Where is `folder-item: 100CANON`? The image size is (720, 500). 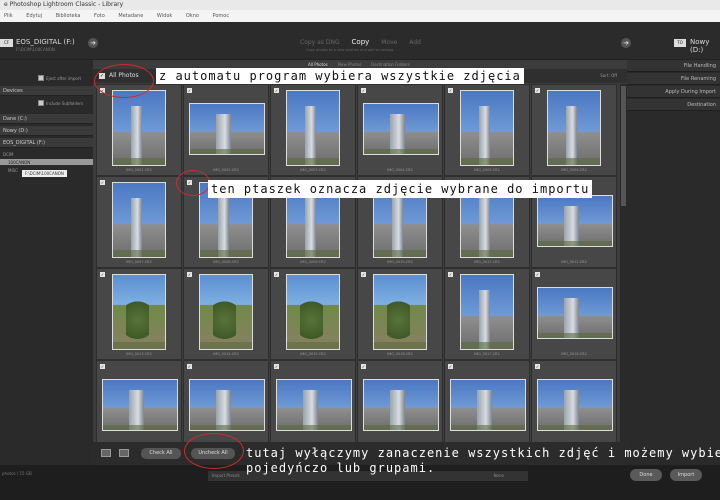
folder-item: 100CANON is located at coordinates (19, 162).